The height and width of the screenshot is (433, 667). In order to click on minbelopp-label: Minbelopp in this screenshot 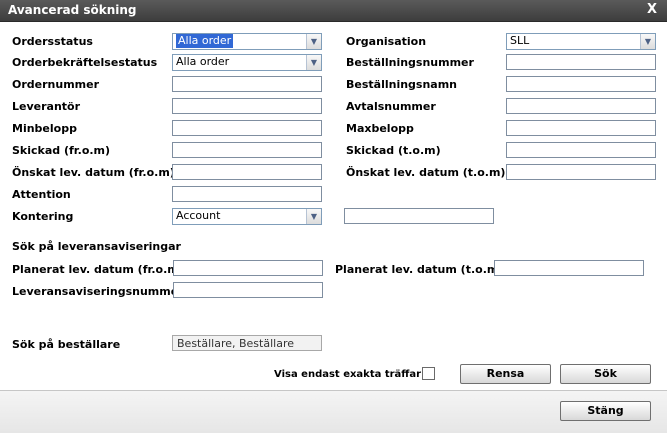, I will do `click(44, 128)`.